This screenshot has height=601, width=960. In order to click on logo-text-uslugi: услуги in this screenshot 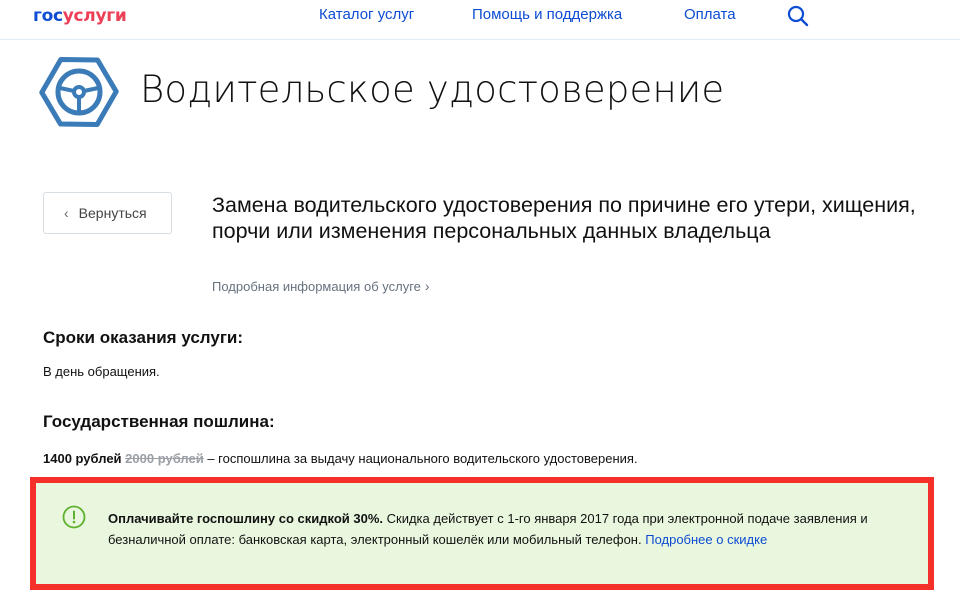, I will do `click(94, 16)`.